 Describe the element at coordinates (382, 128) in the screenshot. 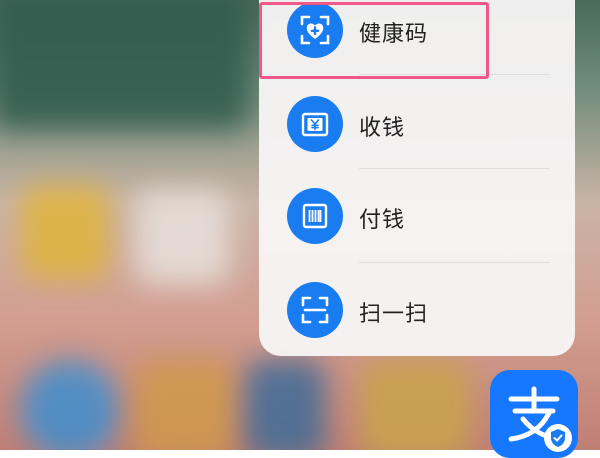

I see `menu-item-label: 收钱` at that location.